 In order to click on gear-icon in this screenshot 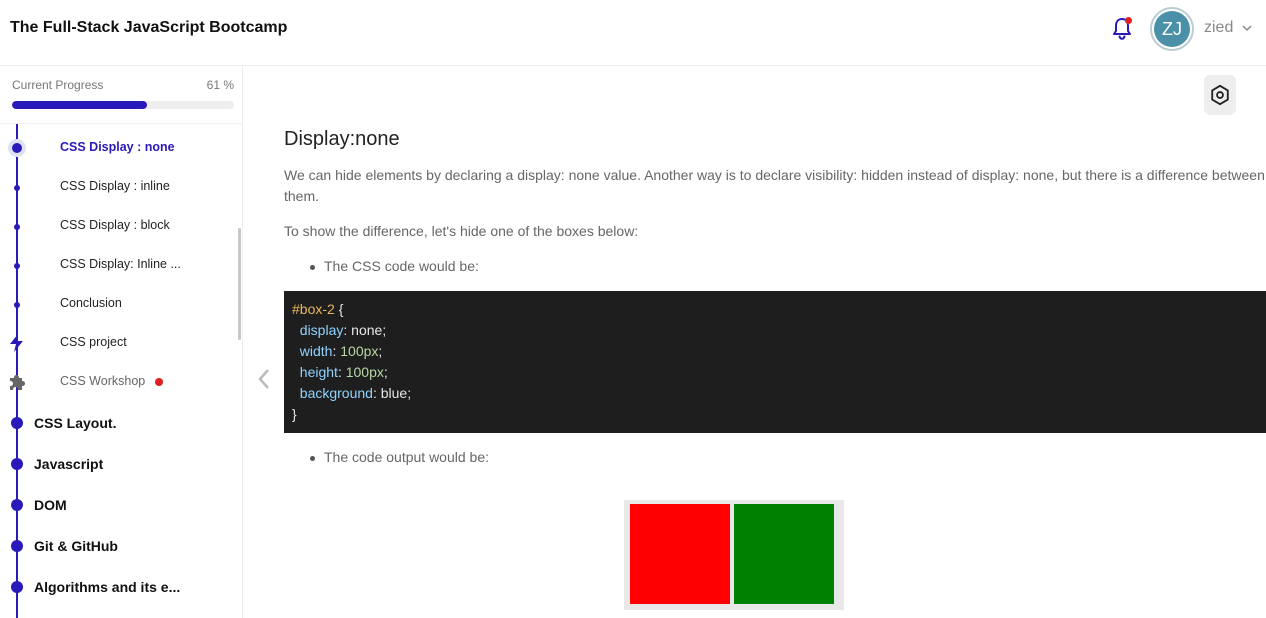, I will do `click(1220, 95)`.